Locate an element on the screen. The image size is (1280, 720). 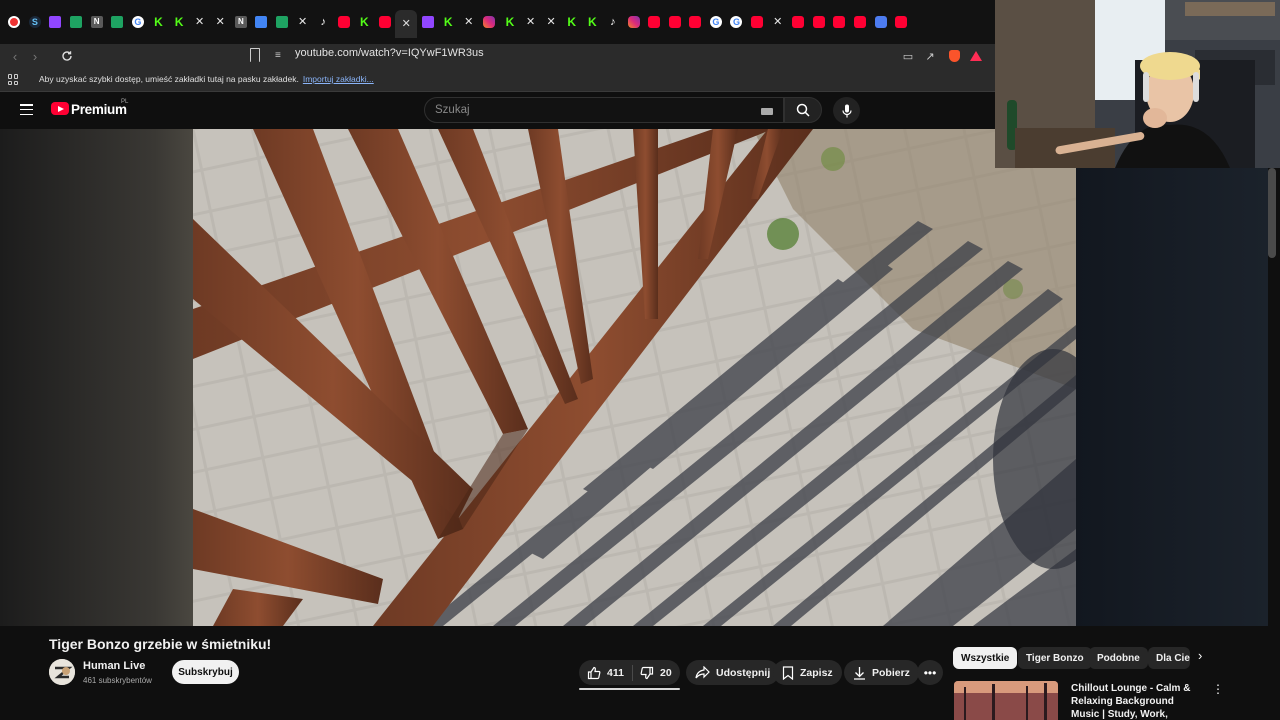
bookmark-icon is located at coordinates (255, 55).